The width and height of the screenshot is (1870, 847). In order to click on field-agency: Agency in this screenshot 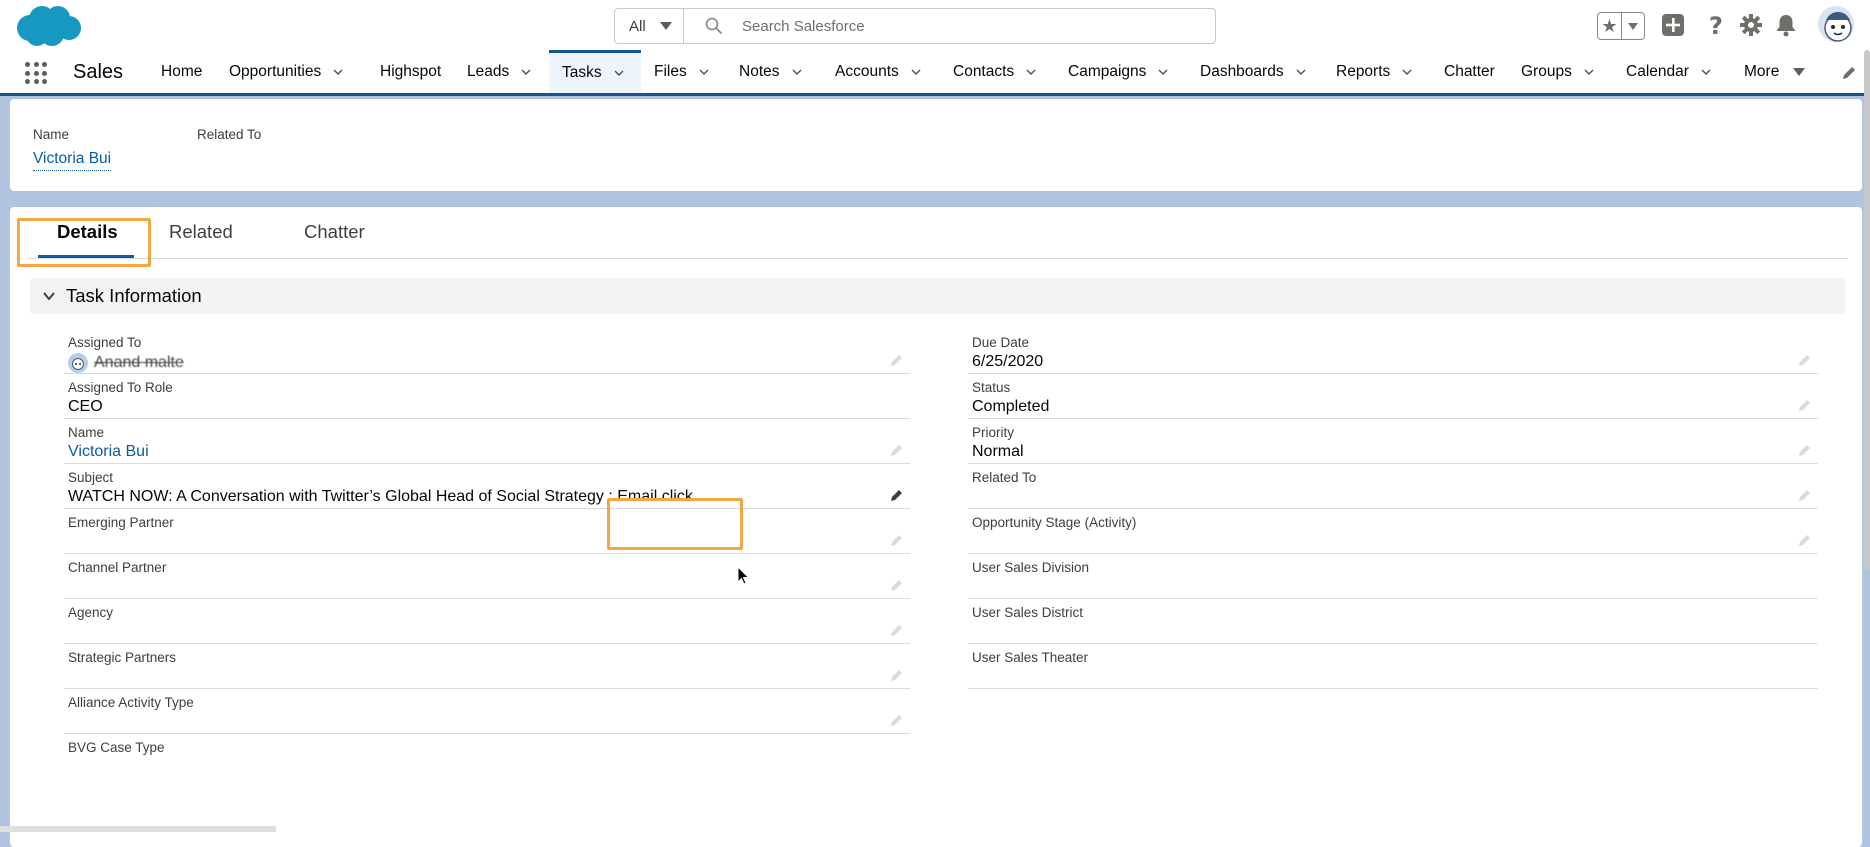, I will do `click(487, 621)`.